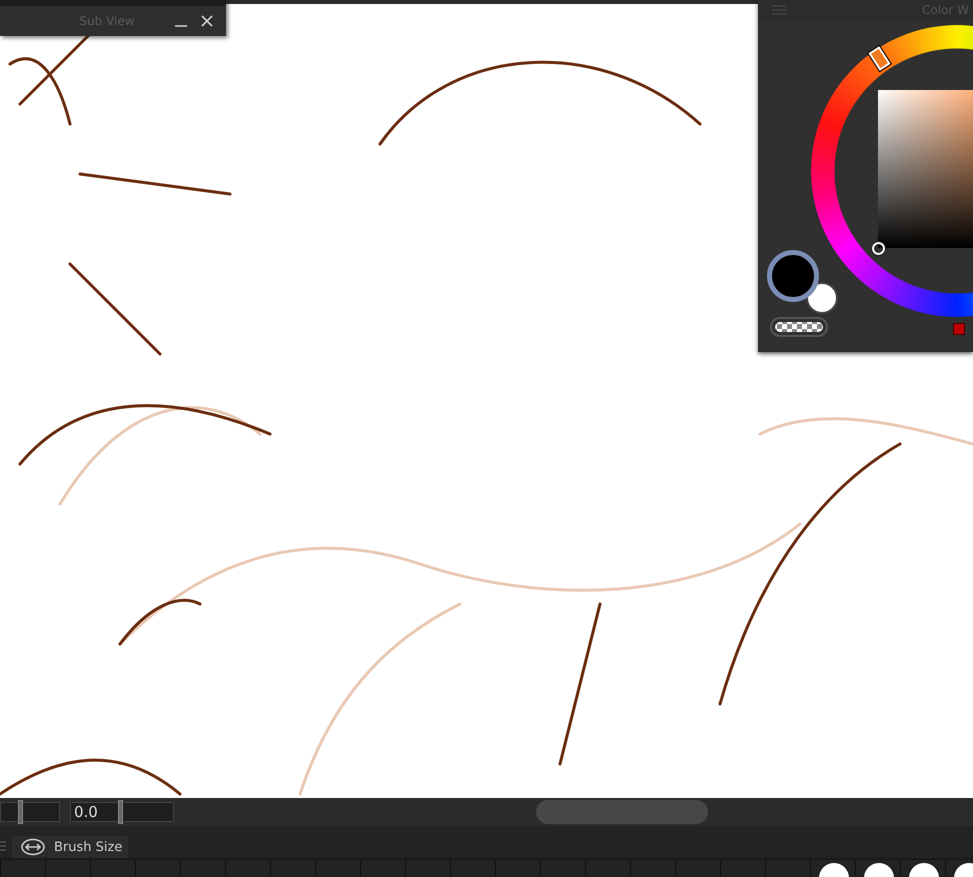  I want to click on main-color-swatch, so click(793, 276).